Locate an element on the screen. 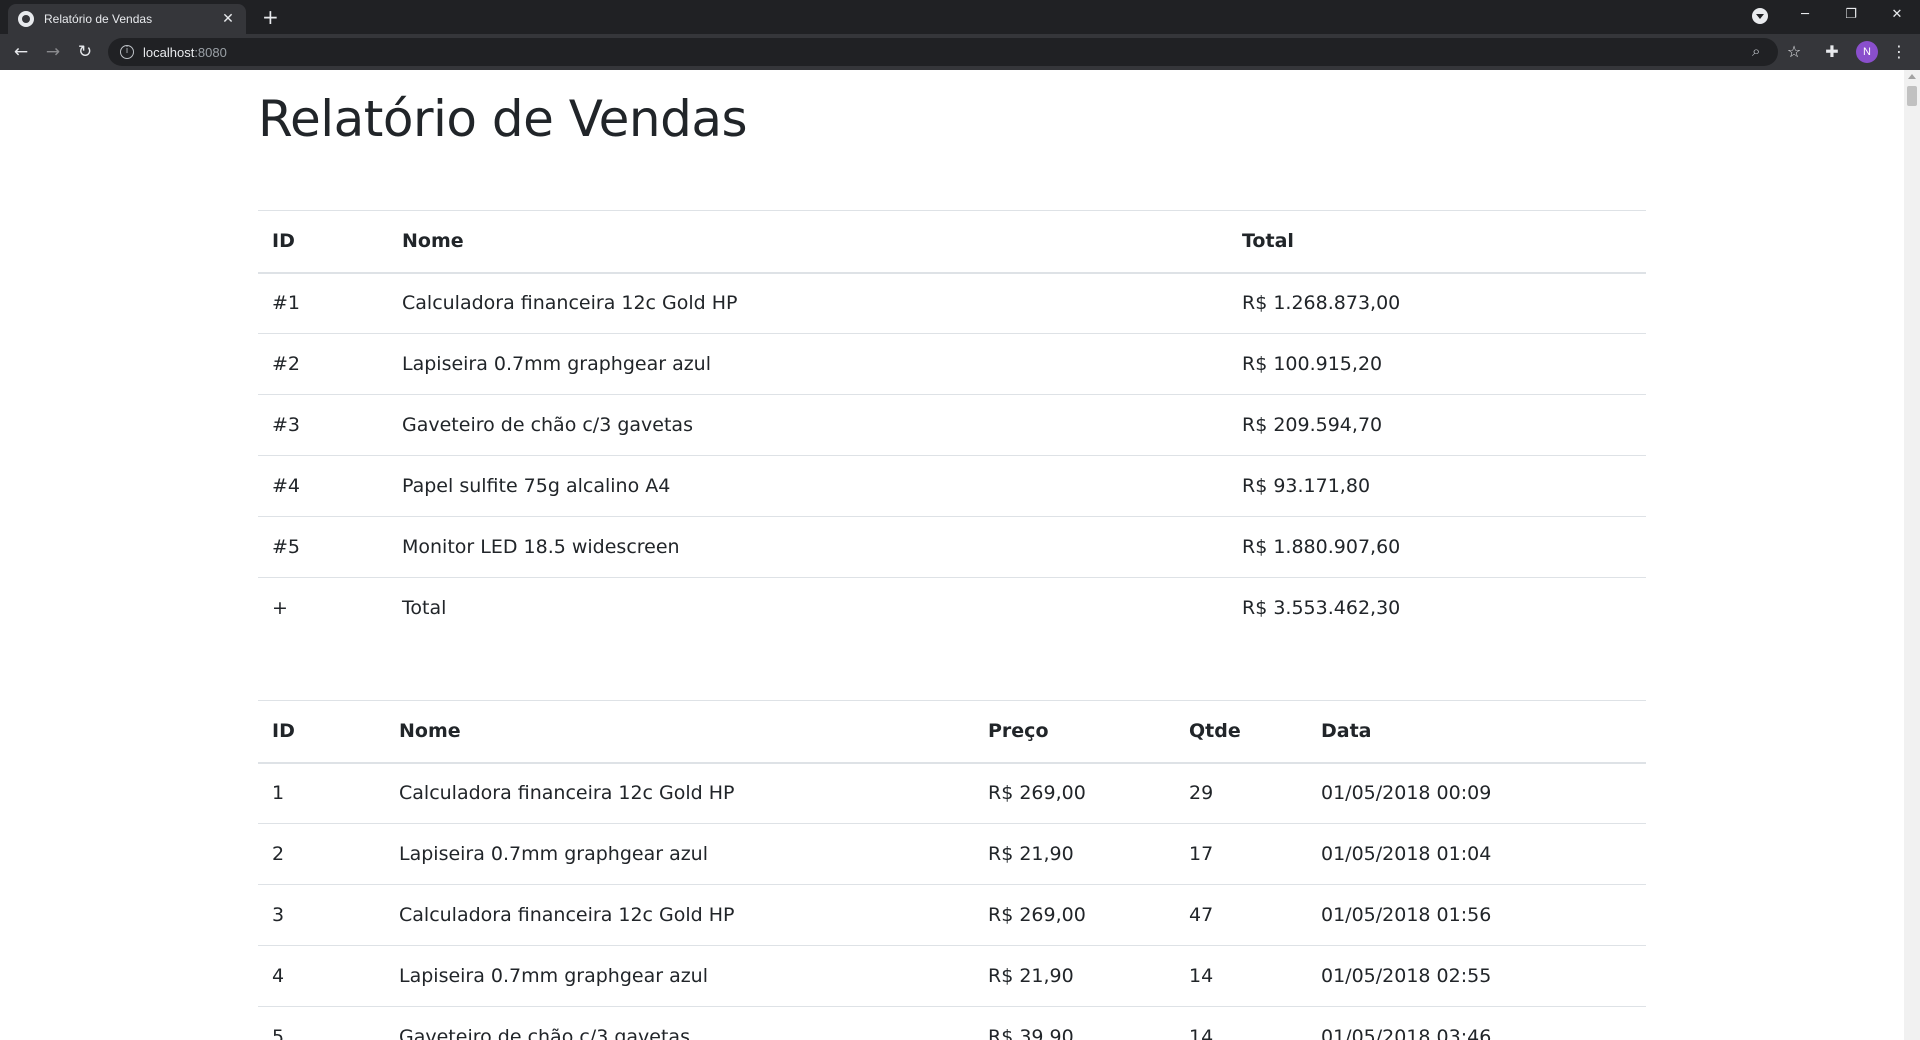  cell-total: R$ 100.915,20 is located at coordinates (1437, 364).